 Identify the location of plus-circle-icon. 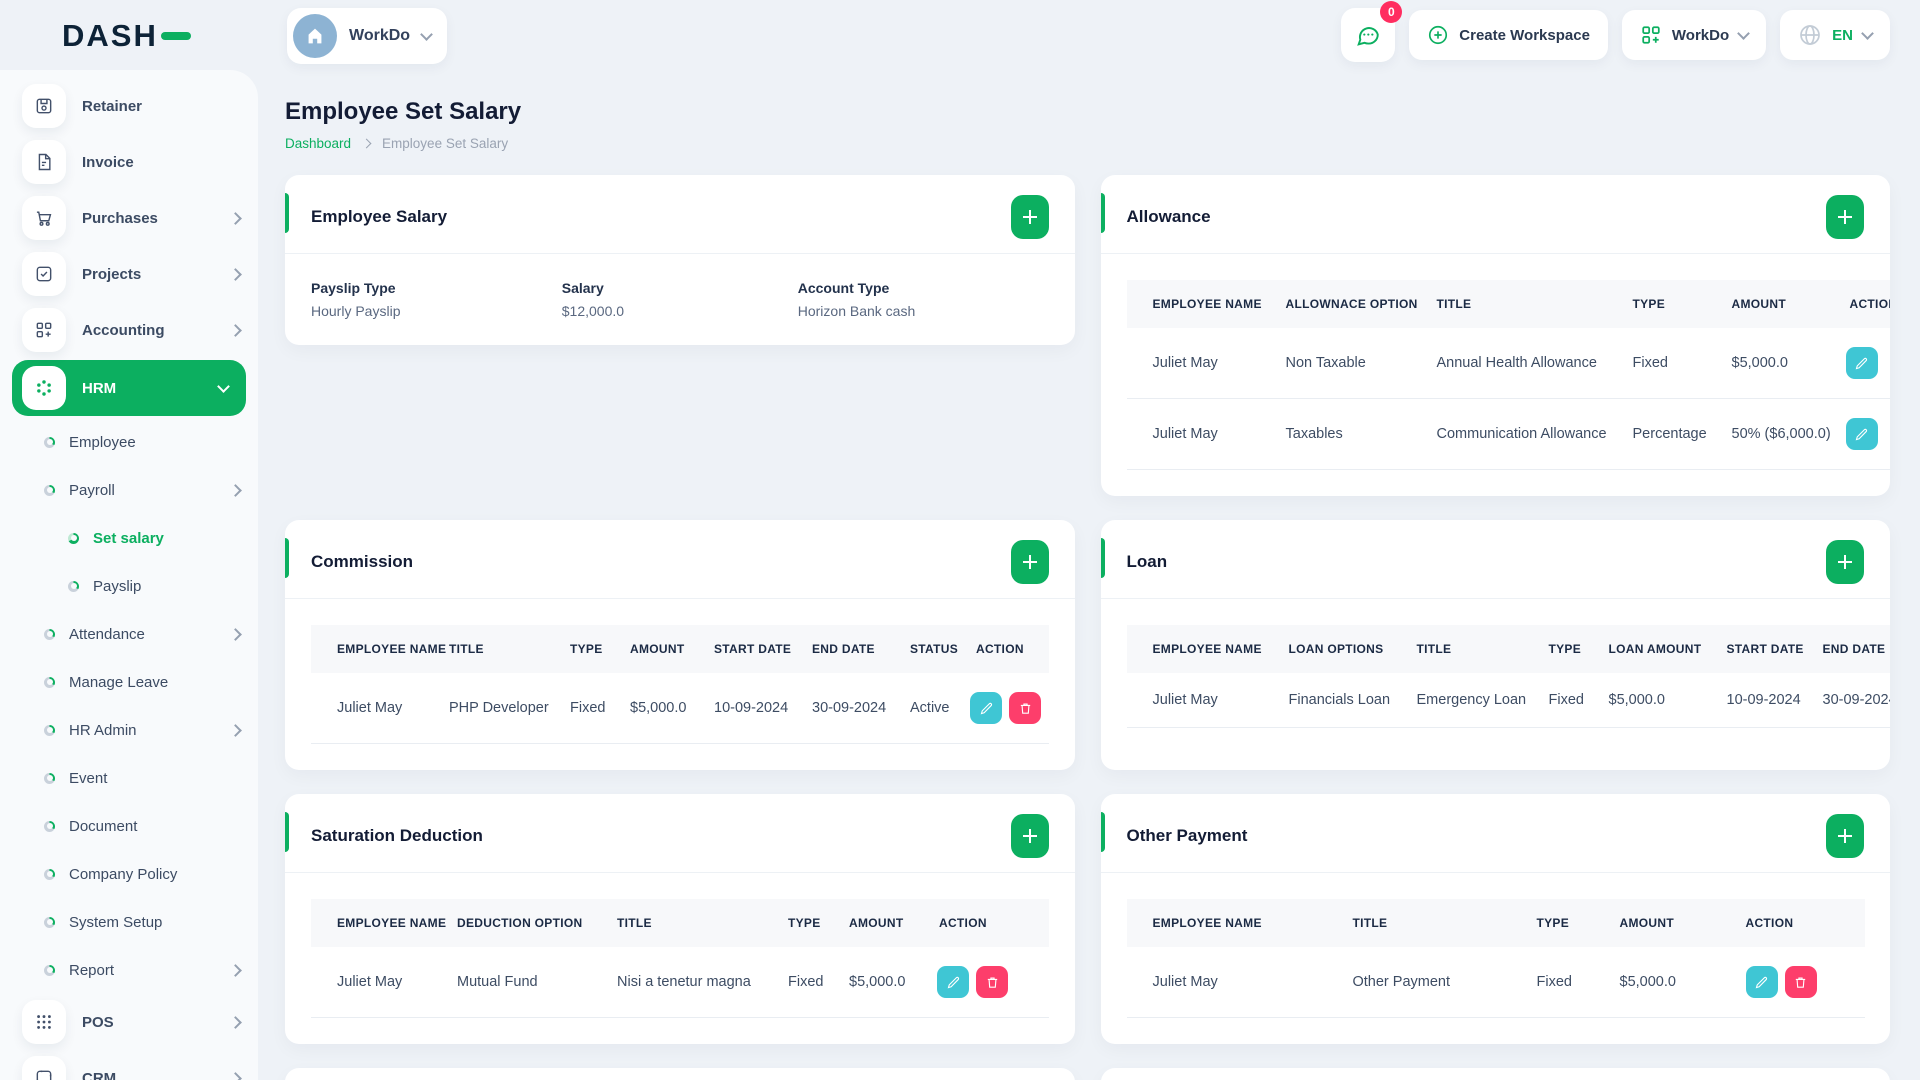
(1438, 35).